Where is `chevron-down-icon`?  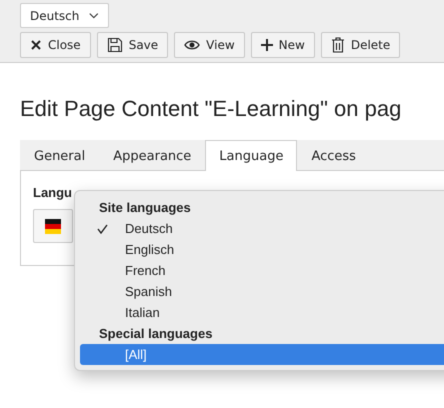
chevron-down-icon is located at coordinates (94, 16).